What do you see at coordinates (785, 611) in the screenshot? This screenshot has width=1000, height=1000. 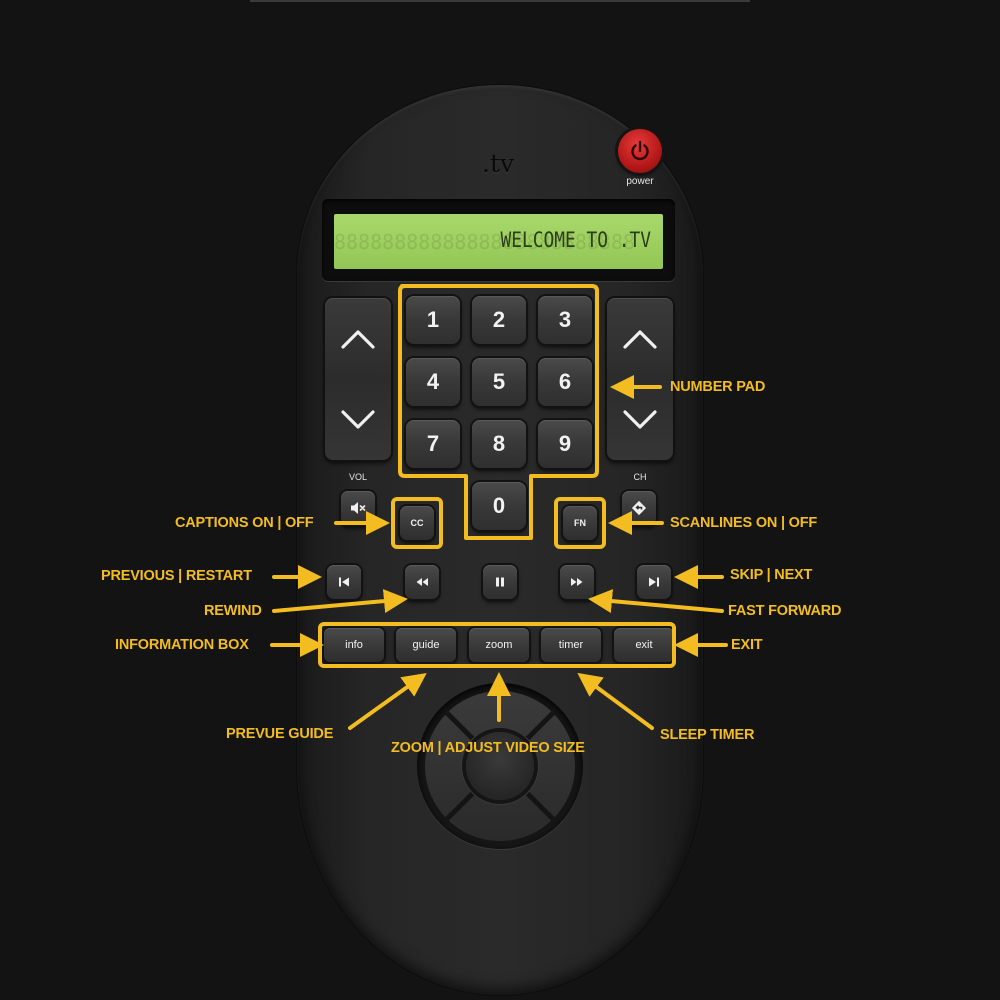 I see `fast-forward-annotation: FAST FORWARD` at bounding box center [785, 611].